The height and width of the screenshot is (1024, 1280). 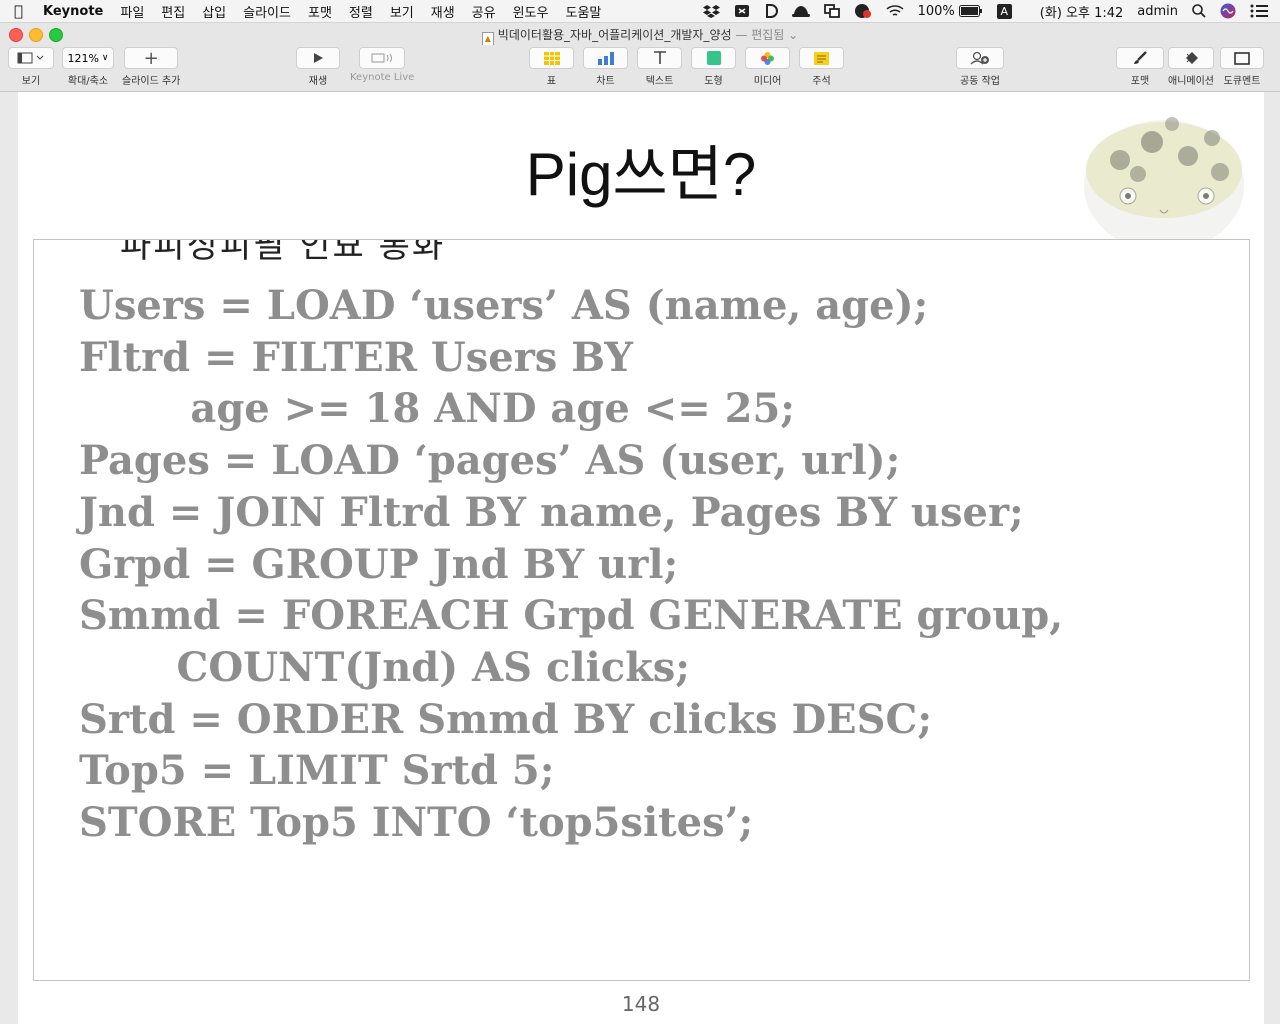 I want to click on format-button, so click(x=1140, y=58).